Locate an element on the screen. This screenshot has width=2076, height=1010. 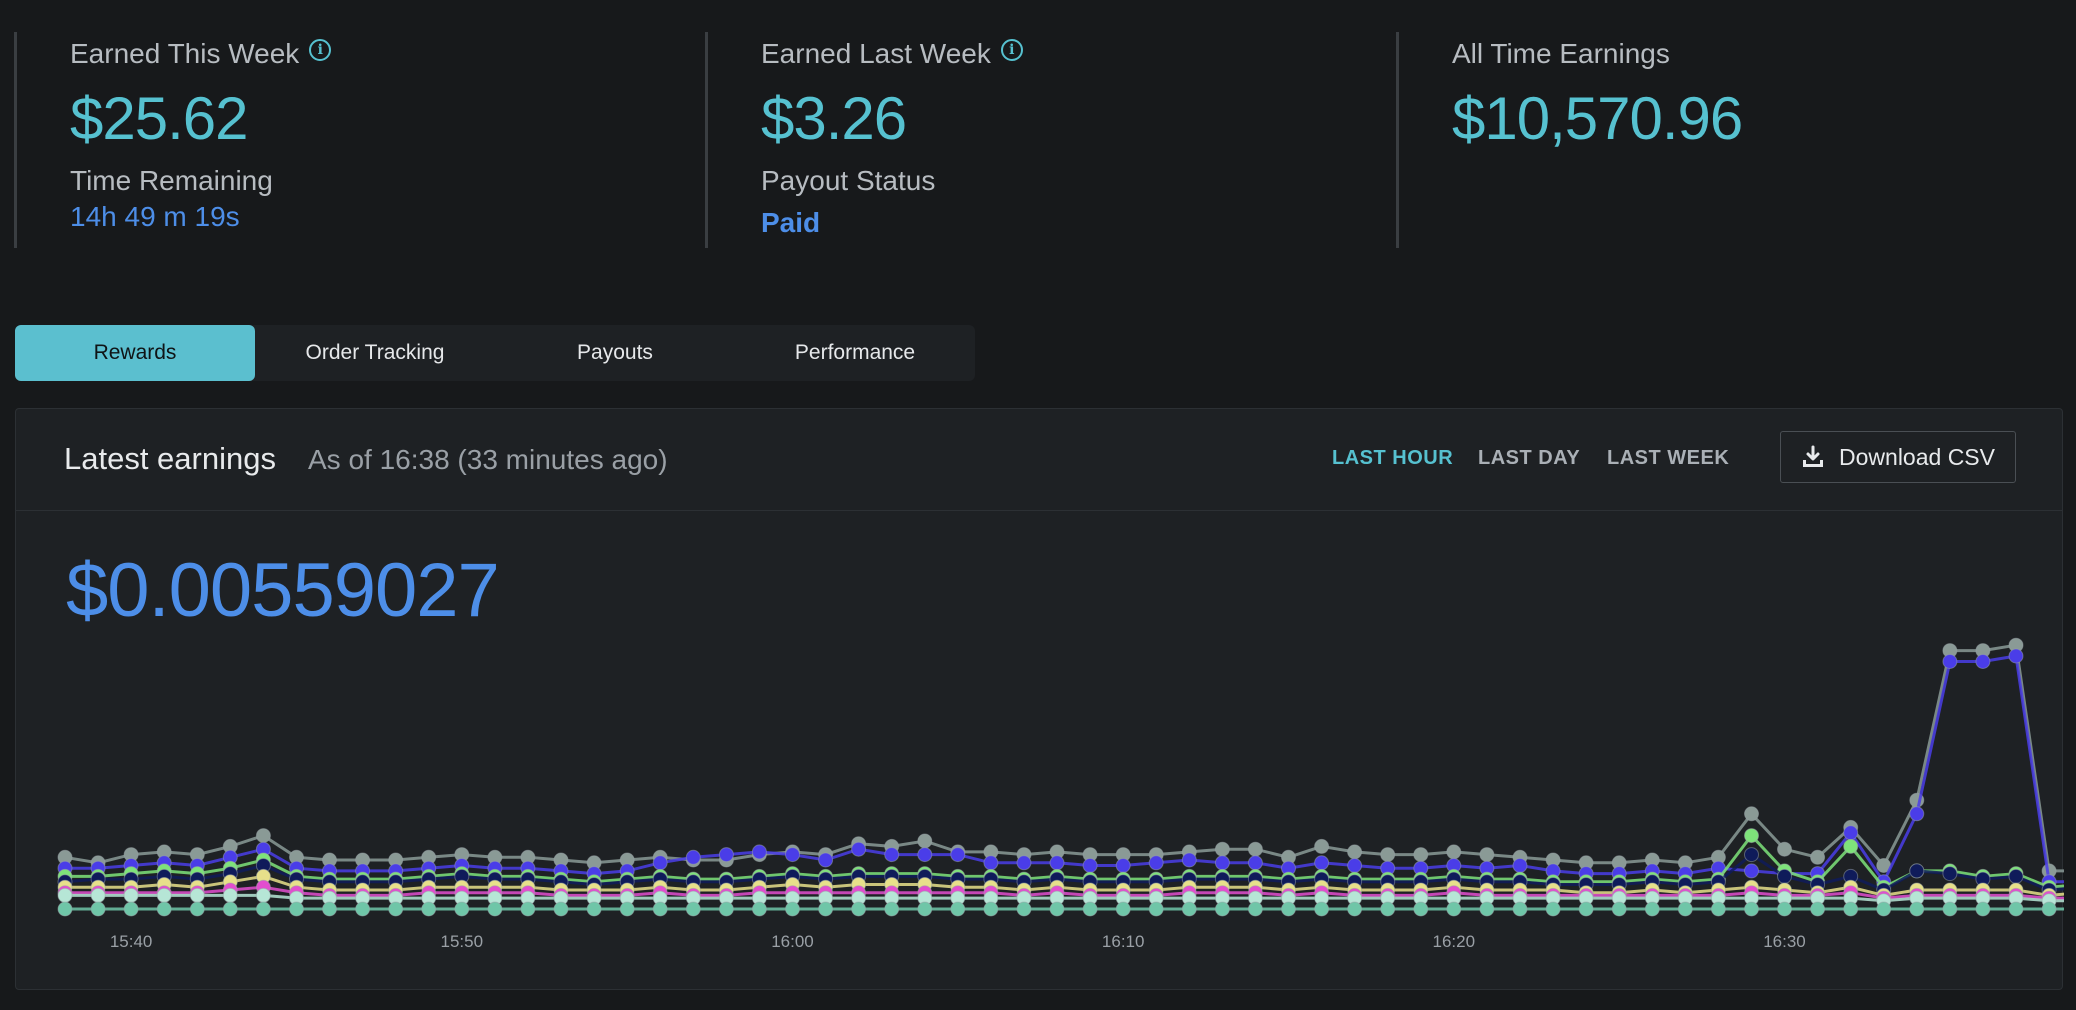
tab-order-tracking: Order Tracking is located at coordinates (375, 353).